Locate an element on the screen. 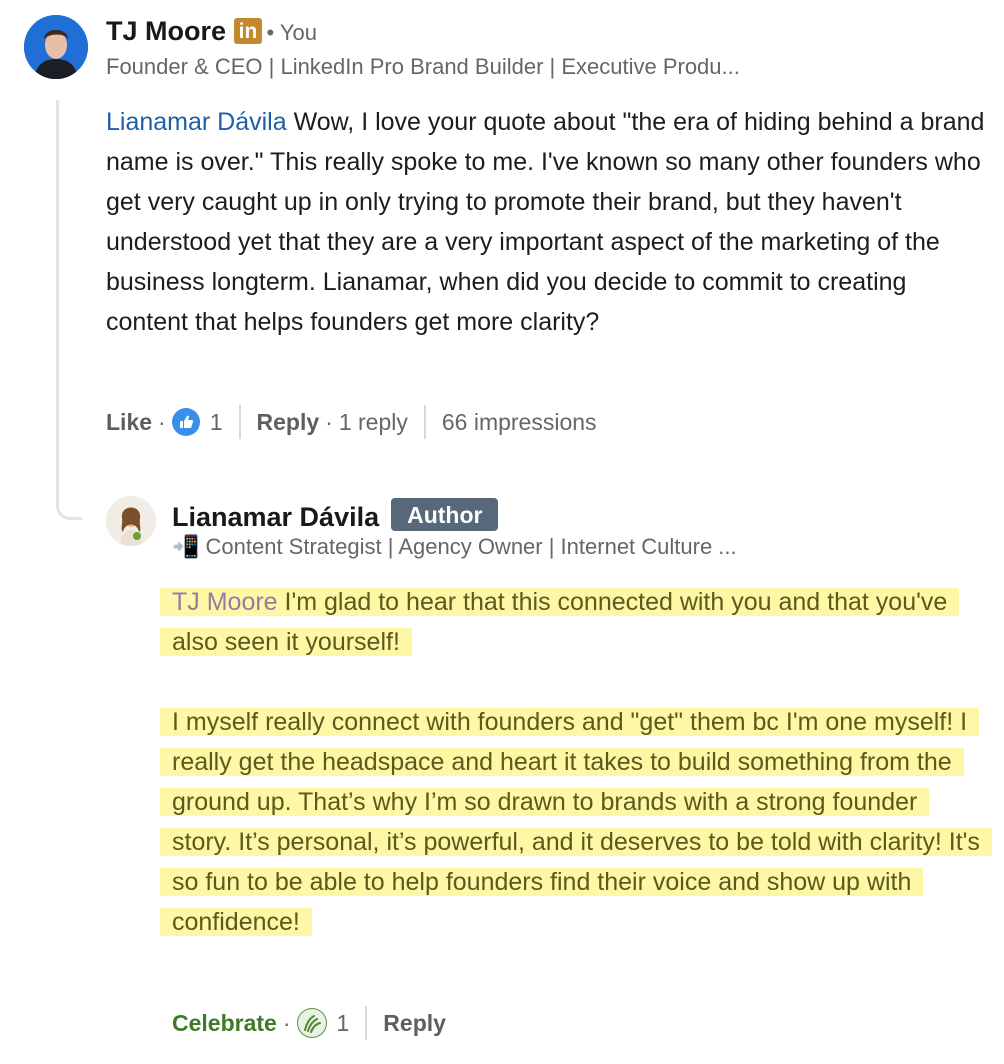 Image resolution: width=1004 pixels, height=1064 pixels. comment-author-name: TJ Moore is located at coordinates (166, 31).